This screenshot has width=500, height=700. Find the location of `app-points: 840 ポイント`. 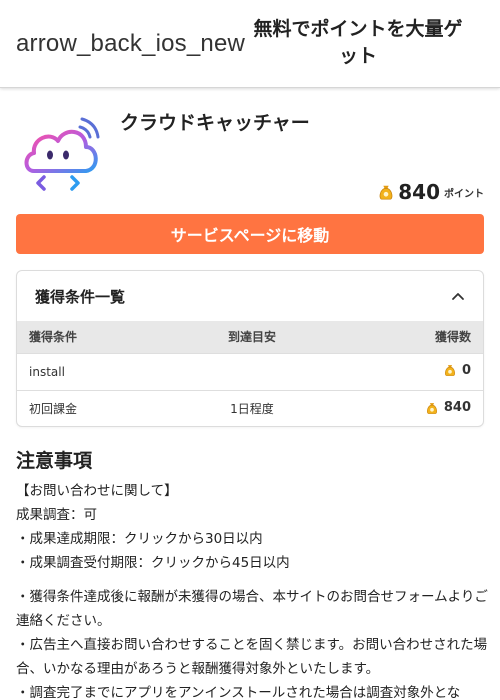

app-points: 840 ポイント is located at coordinates (430, 192).